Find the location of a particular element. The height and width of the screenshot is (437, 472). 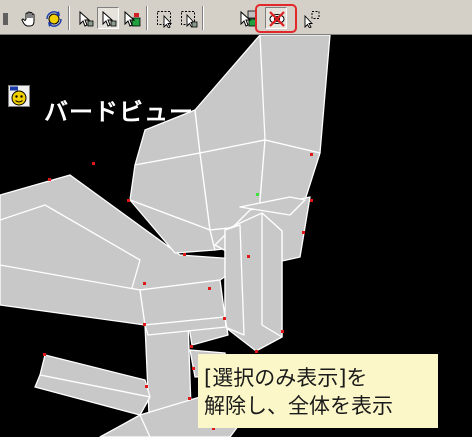

toolbar-button-partial is located at coordinates (5, 18).